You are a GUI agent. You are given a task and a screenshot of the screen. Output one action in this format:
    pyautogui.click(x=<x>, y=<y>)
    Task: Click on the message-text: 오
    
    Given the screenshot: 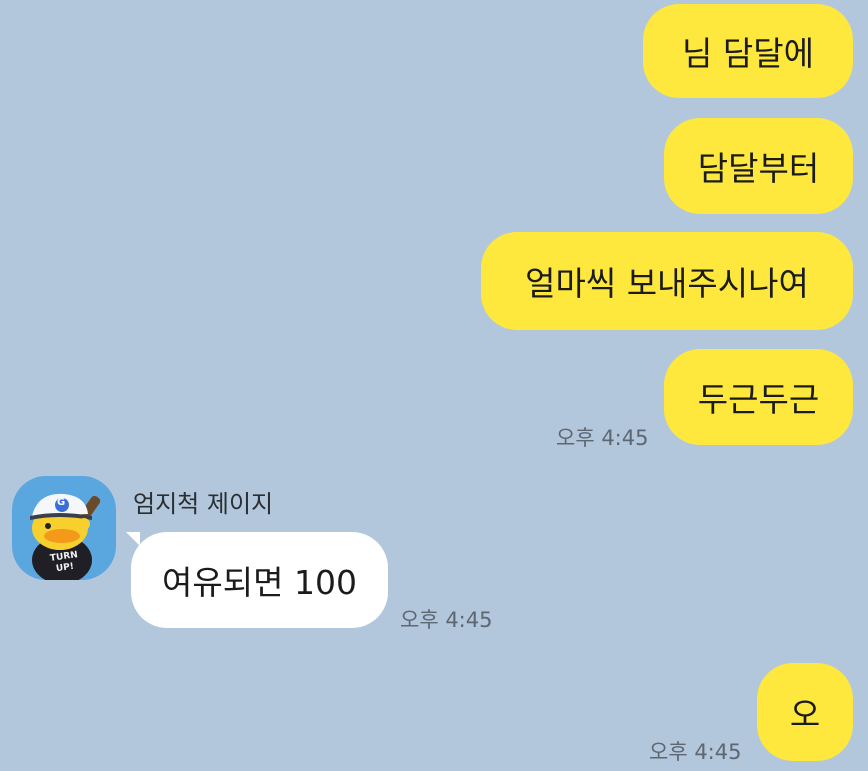 What is the action you would take?
    pyautogui.click(x=805, y=714)
    